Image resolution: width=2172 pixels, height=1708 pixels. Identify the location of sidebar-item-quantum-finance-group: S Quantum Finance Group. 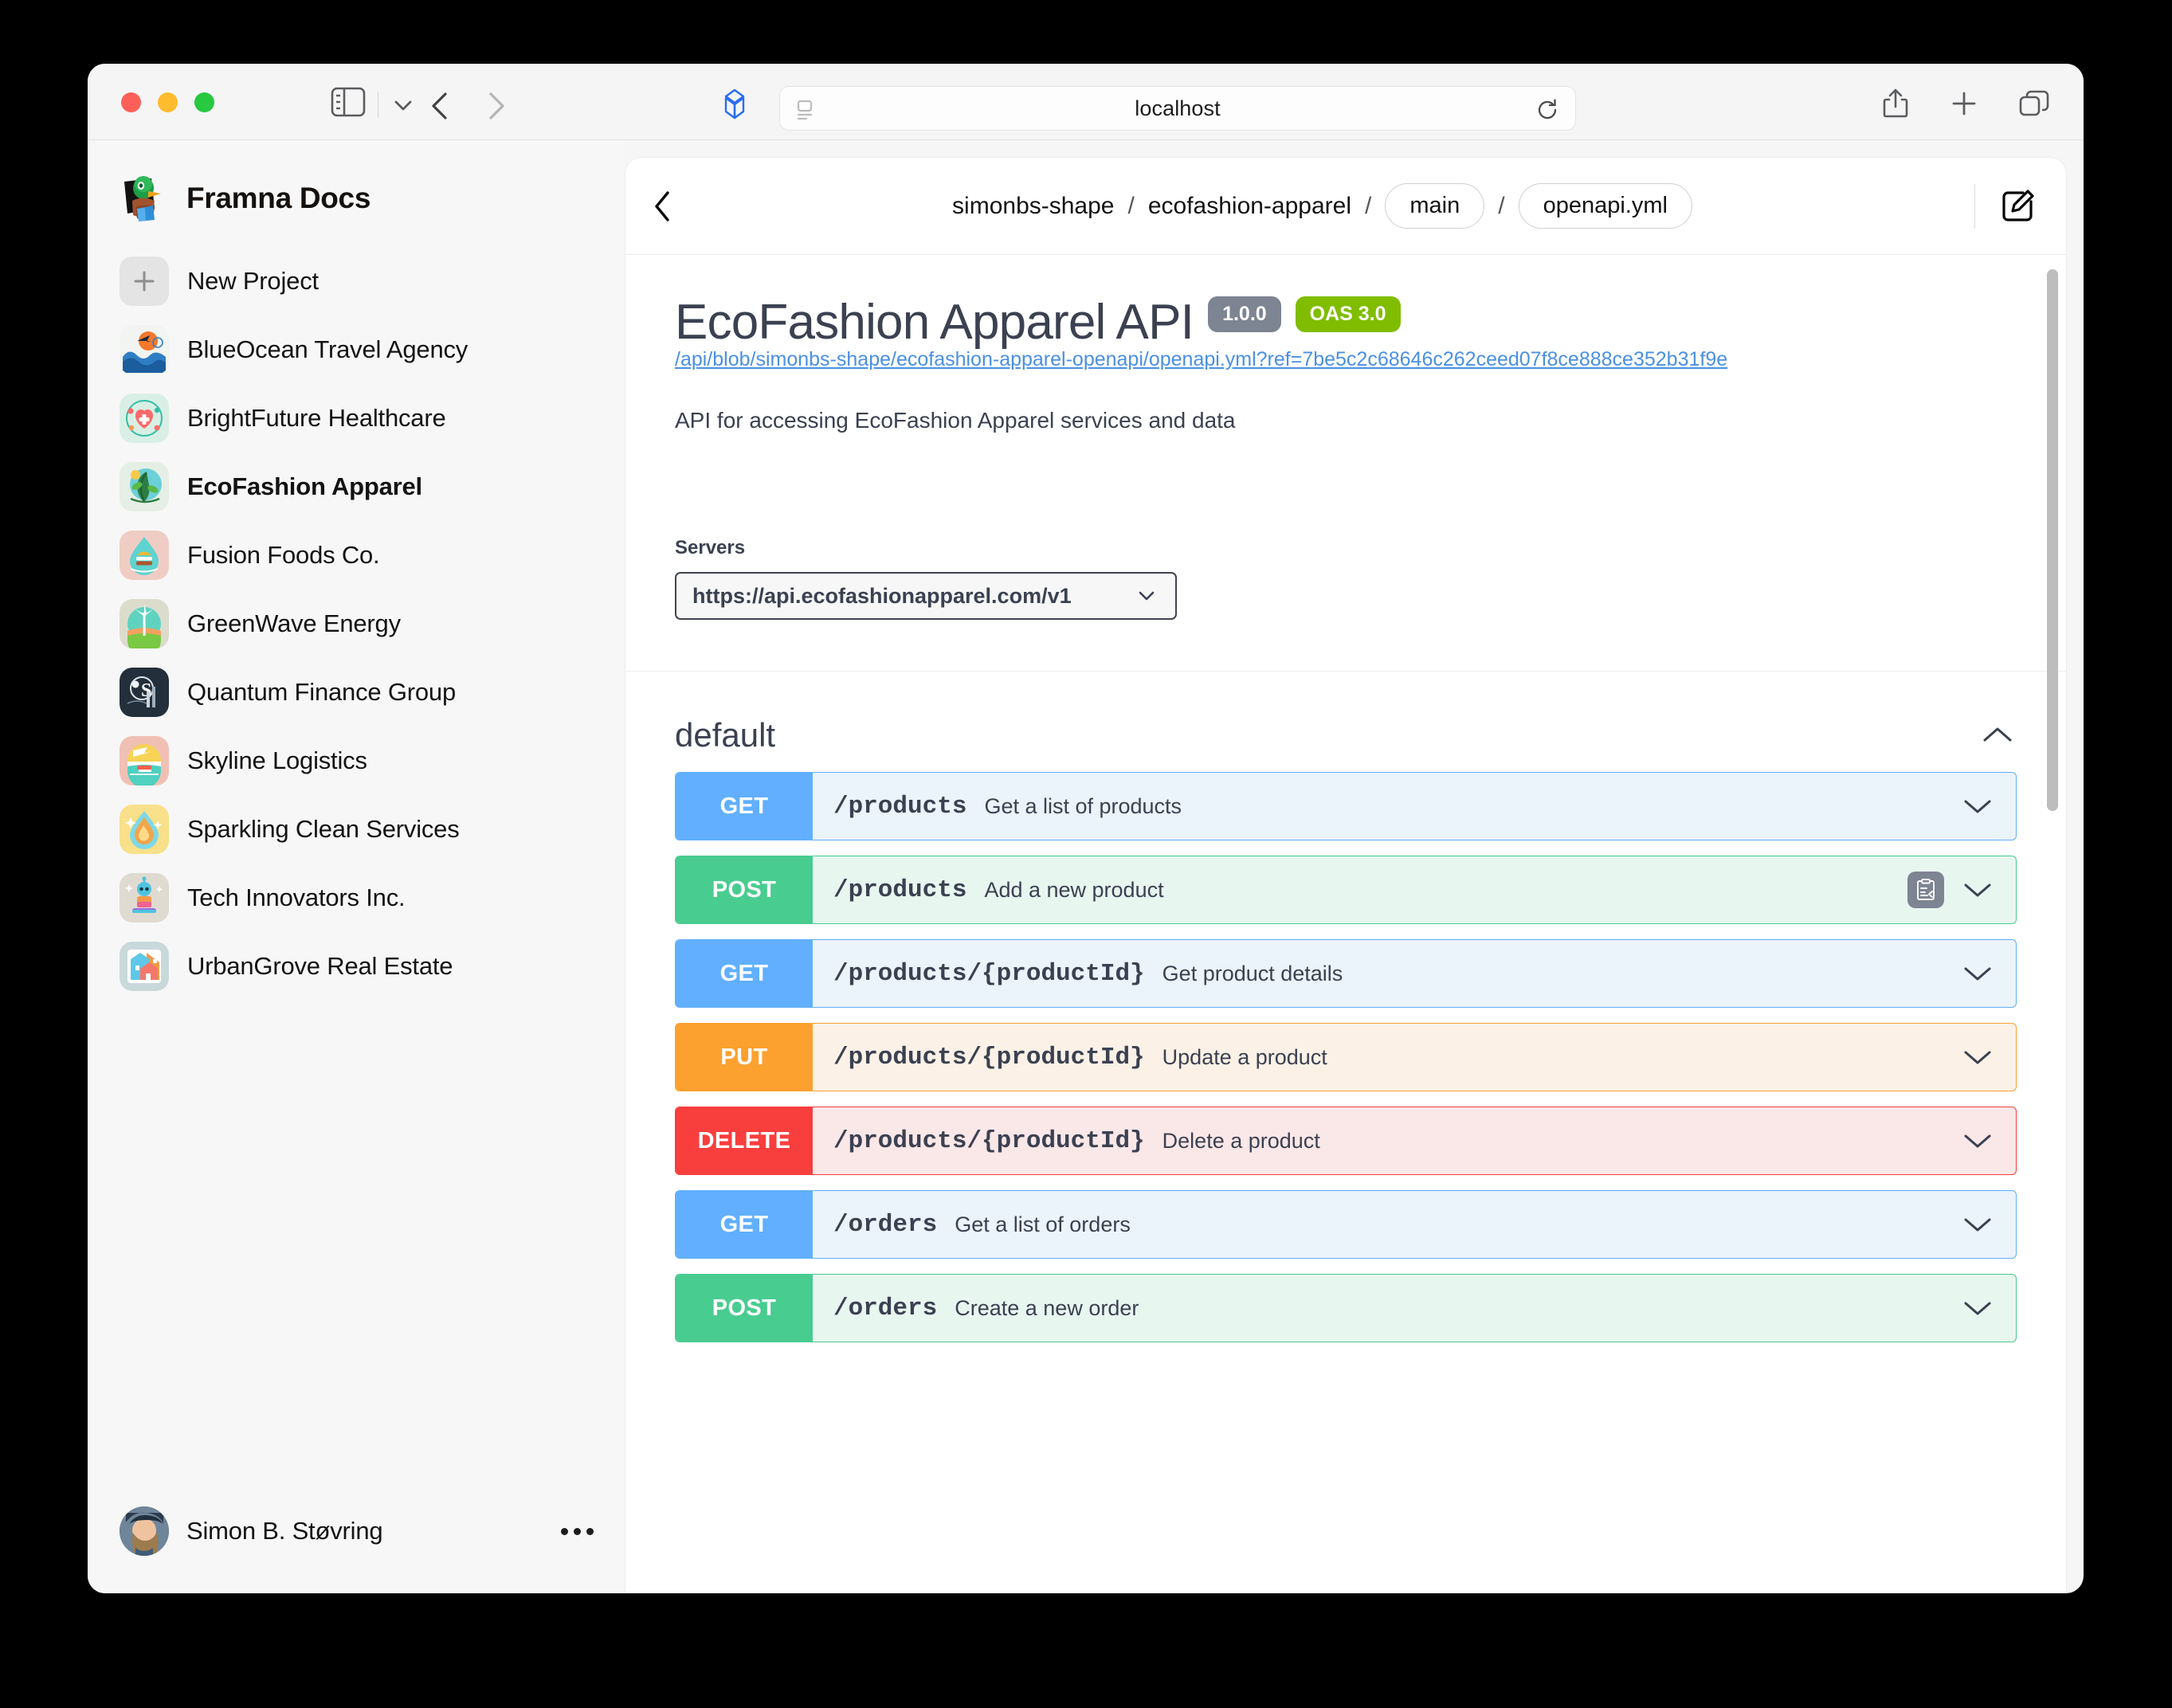
(357, 692).